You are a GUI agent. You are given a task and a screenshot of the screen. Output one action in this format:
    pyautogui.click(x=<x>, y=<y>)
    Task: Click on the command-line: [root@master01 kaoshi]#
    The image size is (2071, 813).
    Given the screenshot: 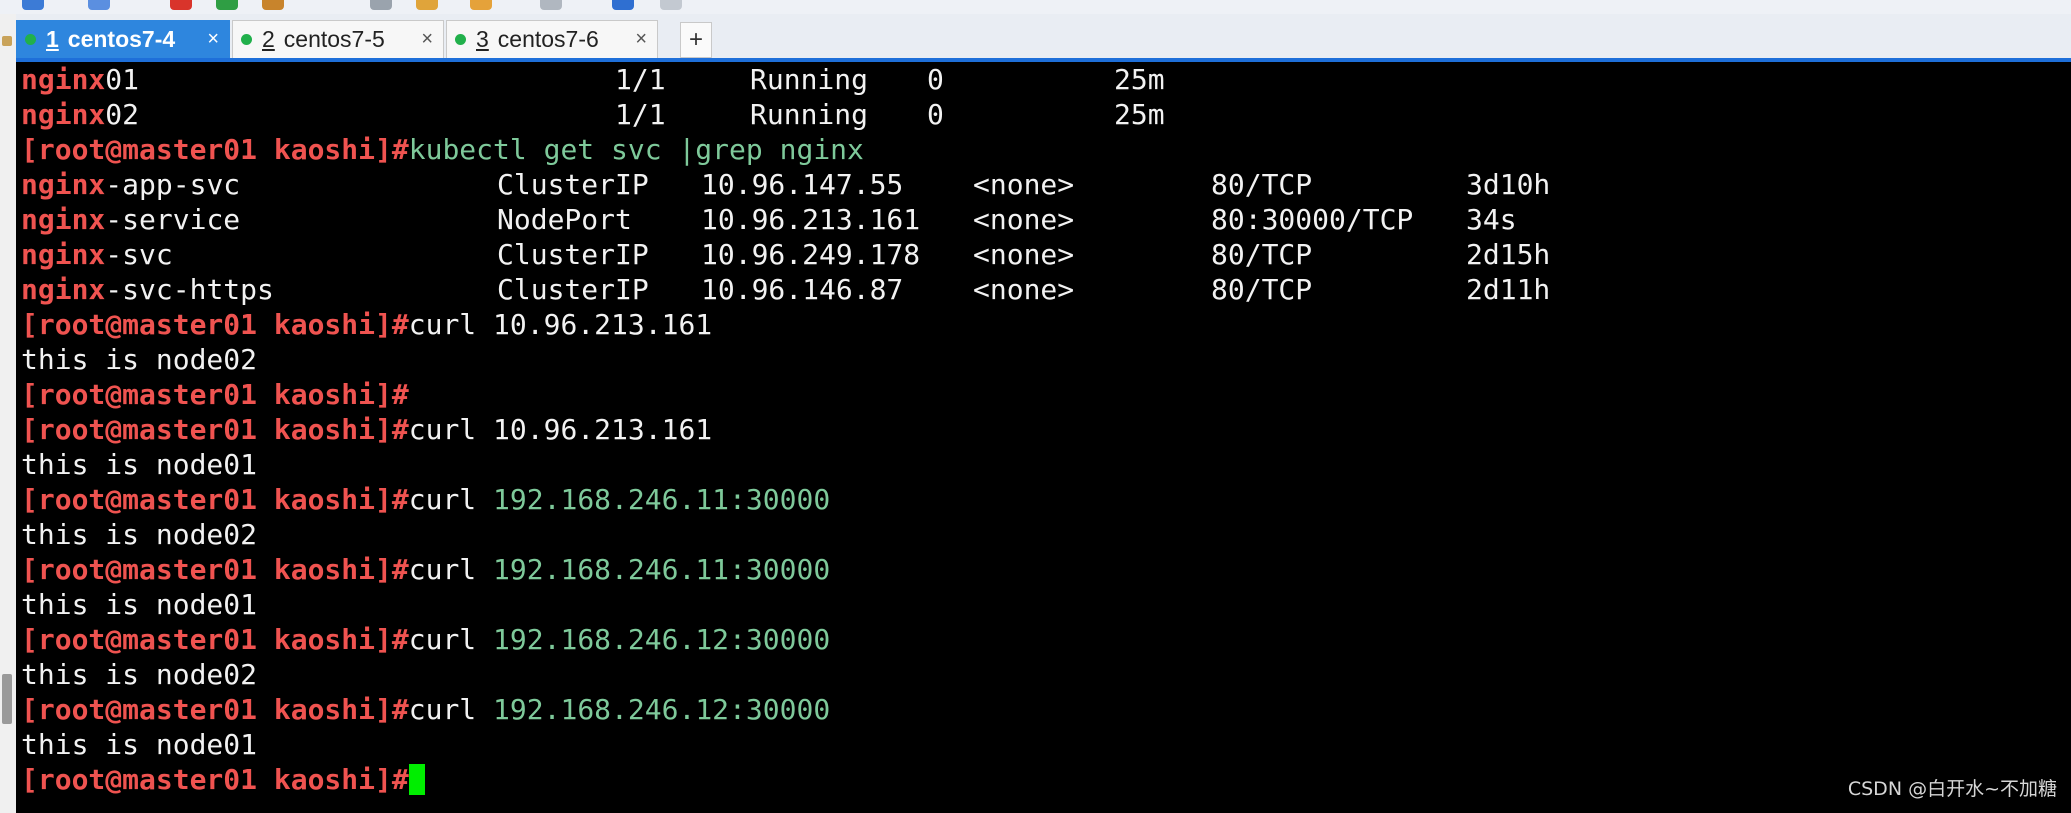 What is the action you would take?
    pyautogui.click(x=442, y=394)
    